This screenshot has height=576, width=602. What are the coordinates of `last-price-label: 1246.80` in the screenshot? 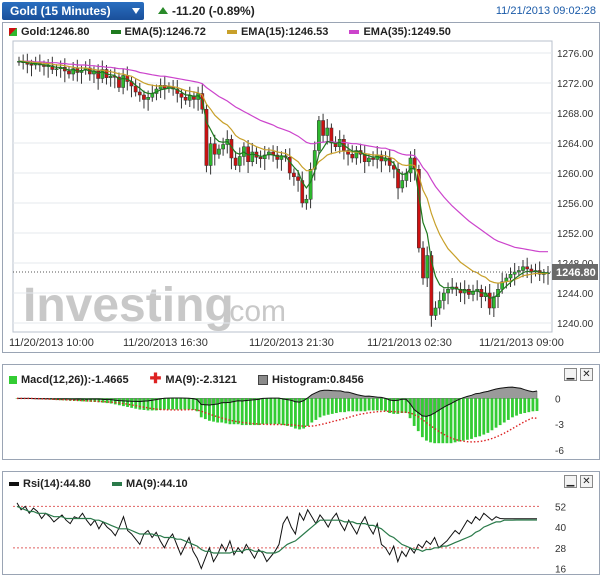 It's located at (576, 273).